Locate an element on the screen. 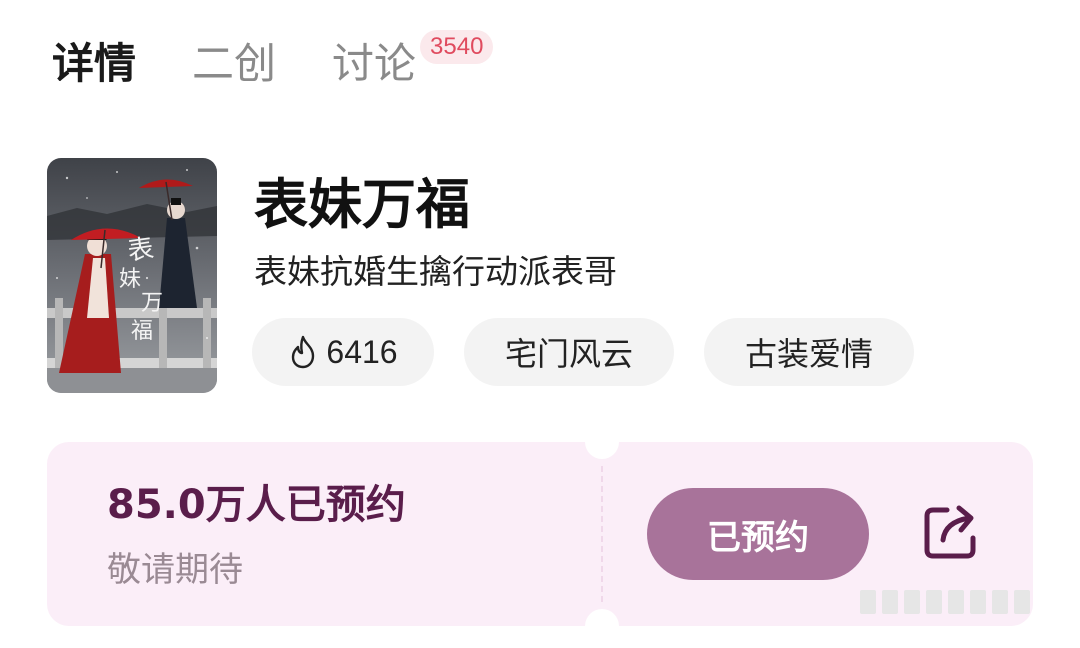  tab-bar: 详情 二创 讨论 3540 is located at coordinates (273, 64).